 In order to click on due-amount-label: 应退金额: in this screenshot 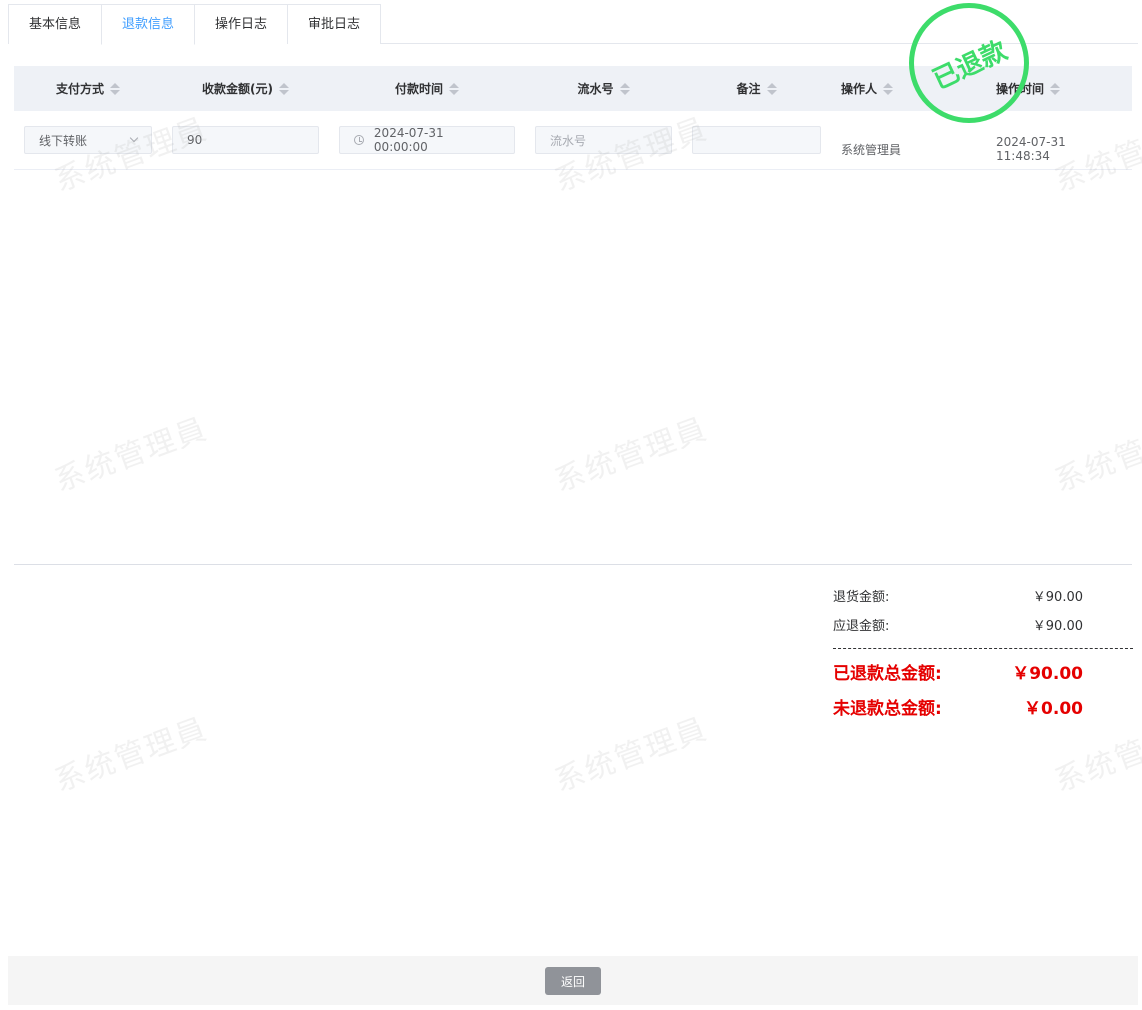, I will do `click(861, 626)`.